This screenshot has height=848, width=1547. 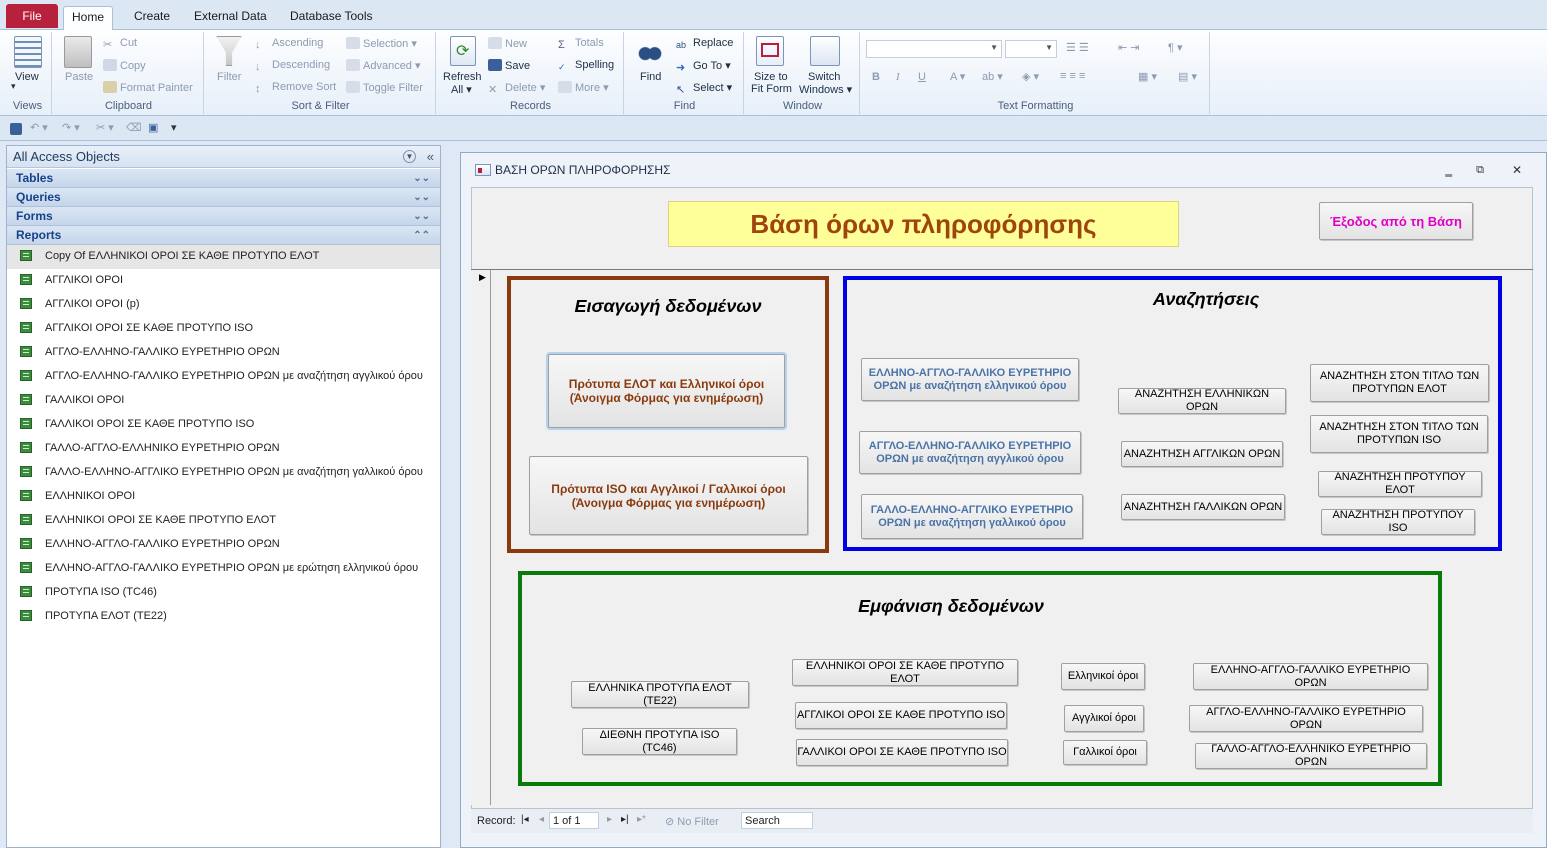 I want to click on greek-terms-per-elot-button: ΕΛΛΗΝΙΚΟΙ ΟΡΟΙ ΣΕ ΚΑΘΕ ΠΡΟΤΥΠΟ ΕΛΟΤ, so click(x=905, y=672).